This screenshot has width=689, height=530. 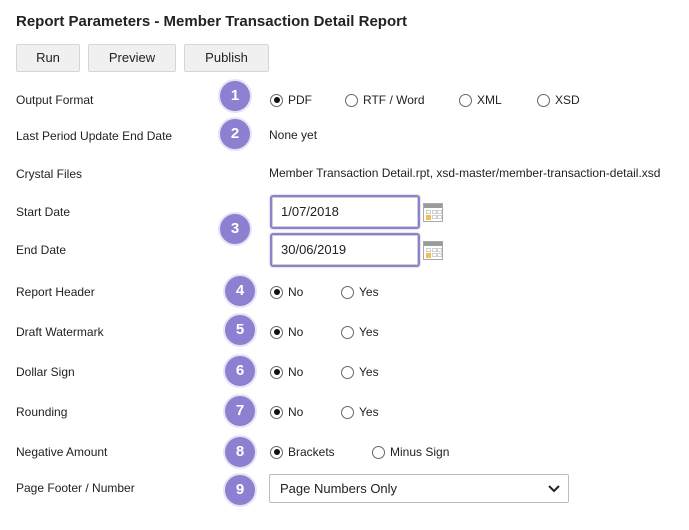 I want to click on radio-label: XSD, so click(x=567, y=100).